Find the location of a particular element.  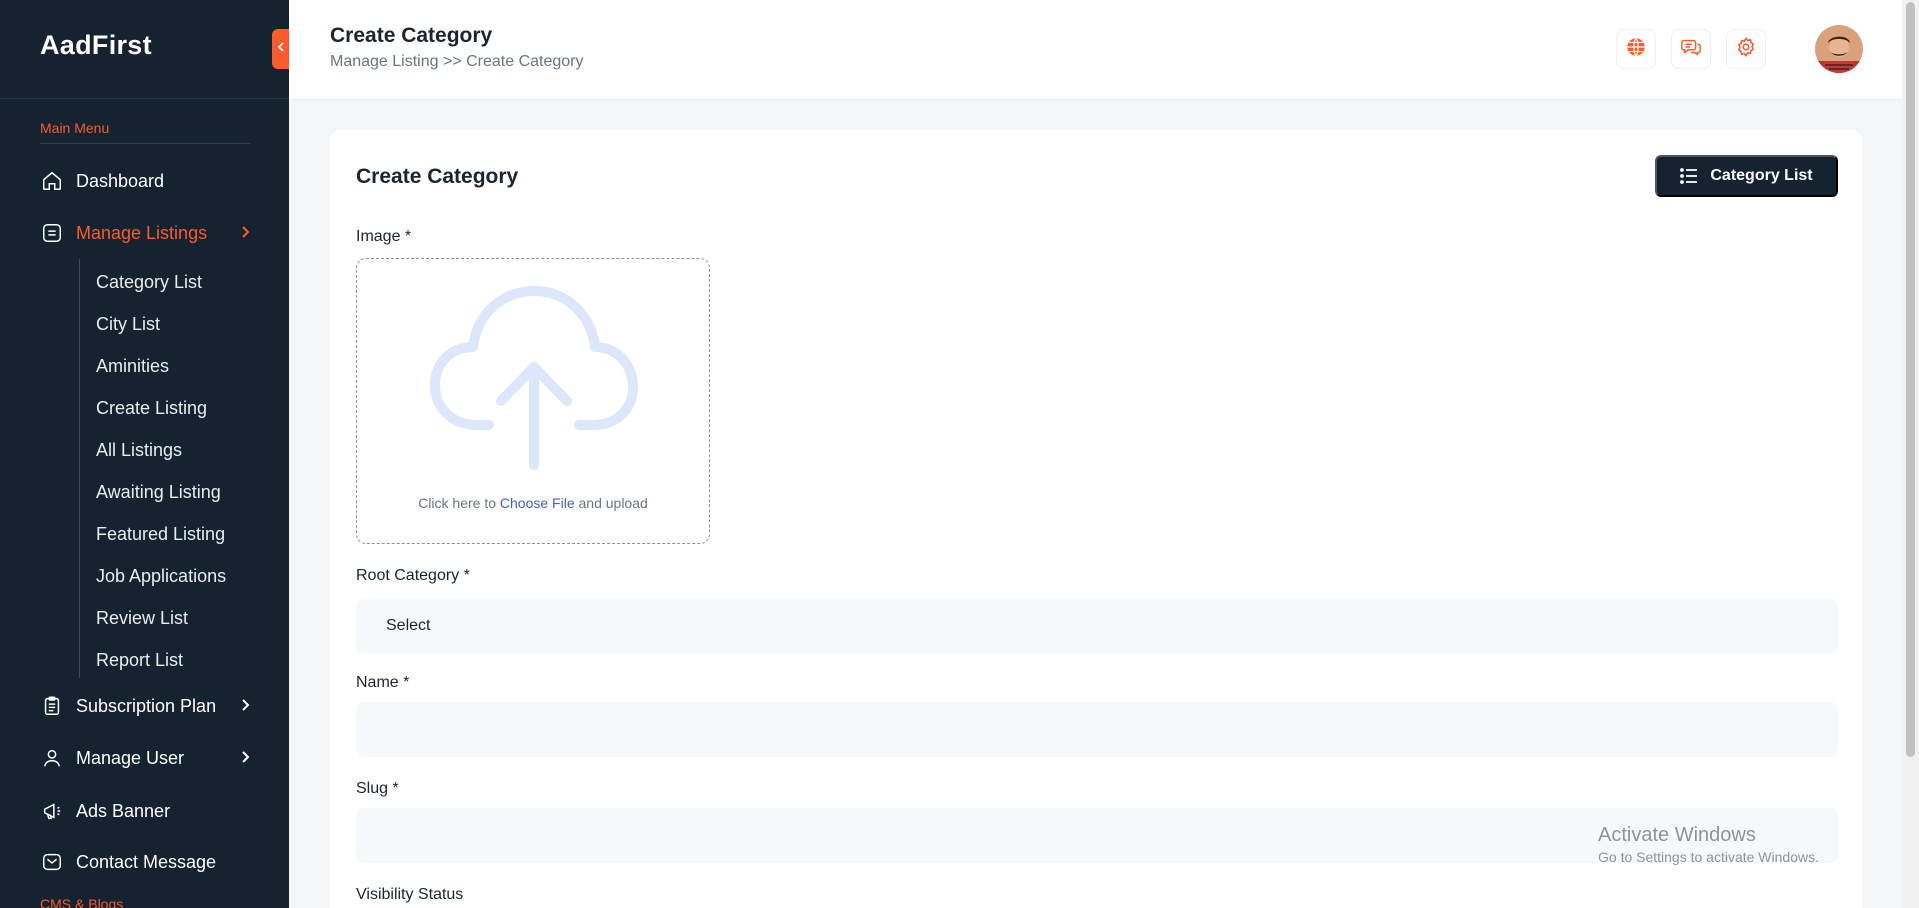

sidebar-item-ads-banner: Ads Banner is located at coordinates (146, 811).